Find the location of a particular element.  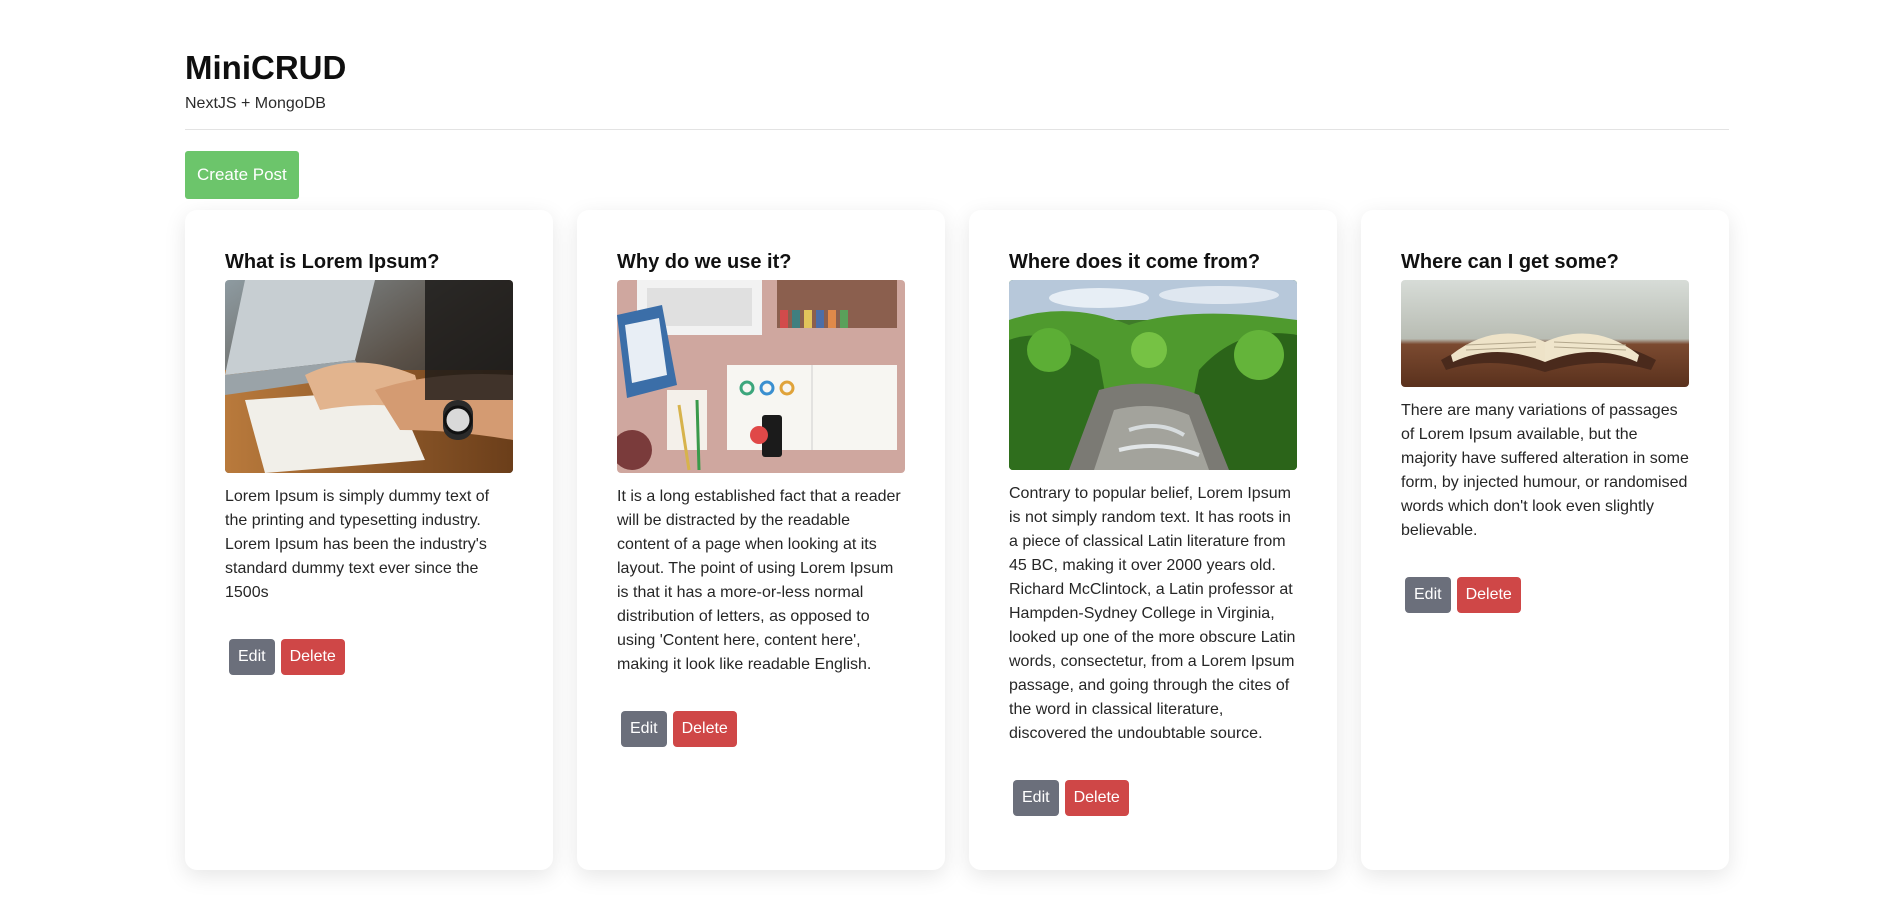

post-title: Why do we use it? is located at coordinates (704, 262).